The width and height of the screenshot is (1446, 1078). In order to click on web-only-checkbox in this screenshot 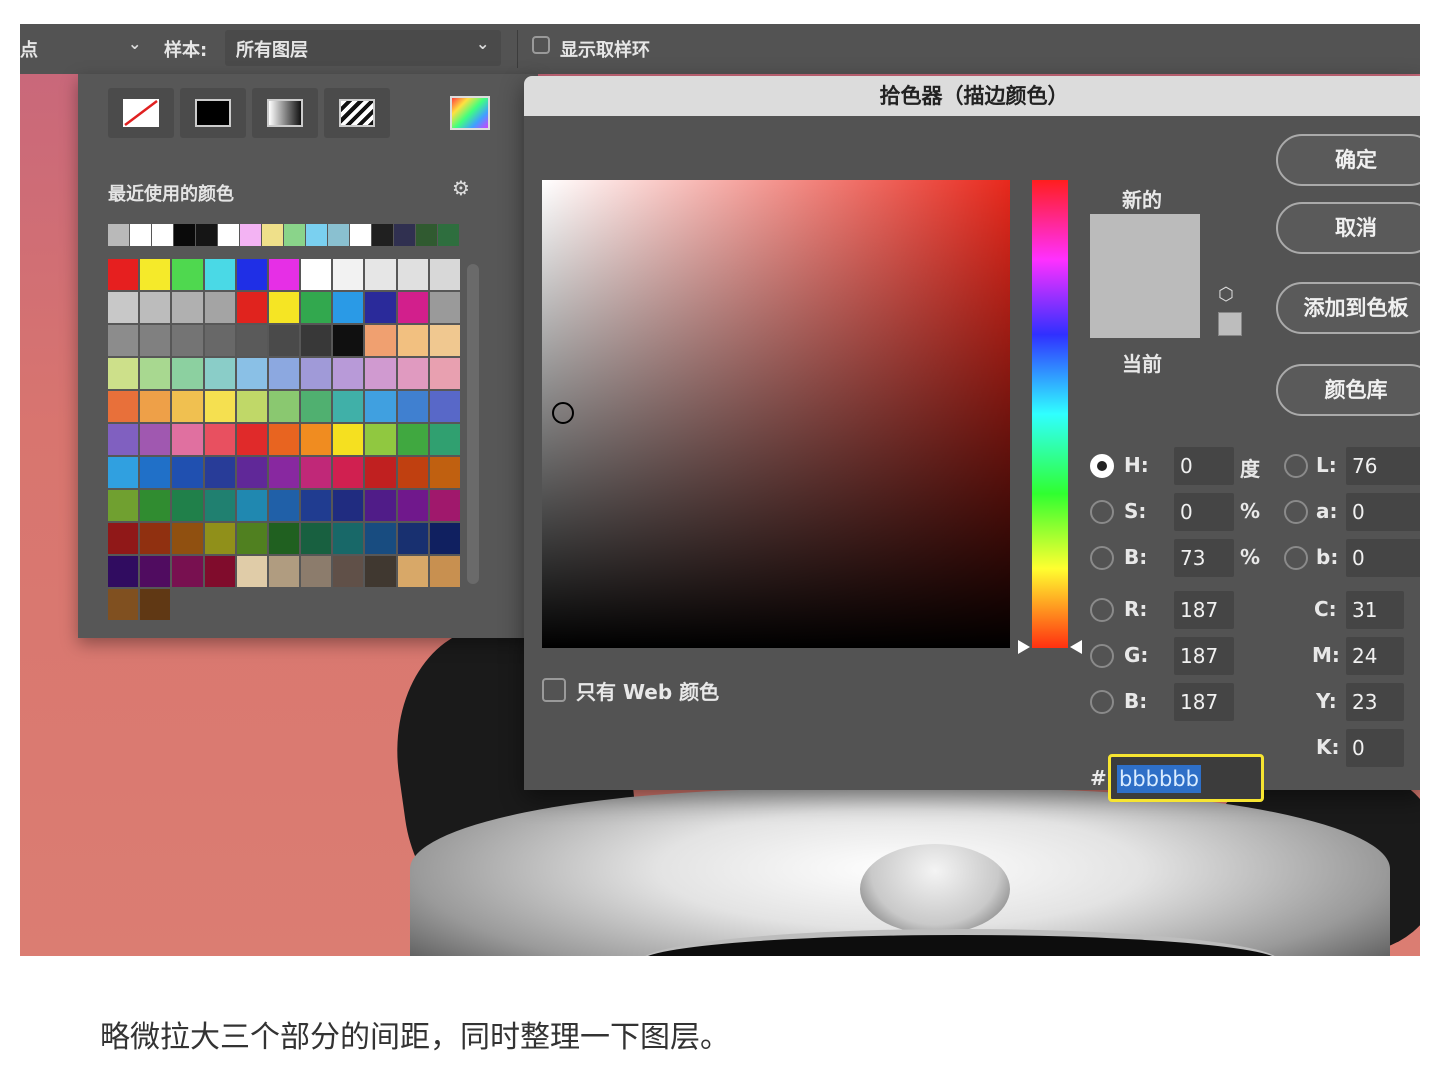, I will do `click(554, 690)`.